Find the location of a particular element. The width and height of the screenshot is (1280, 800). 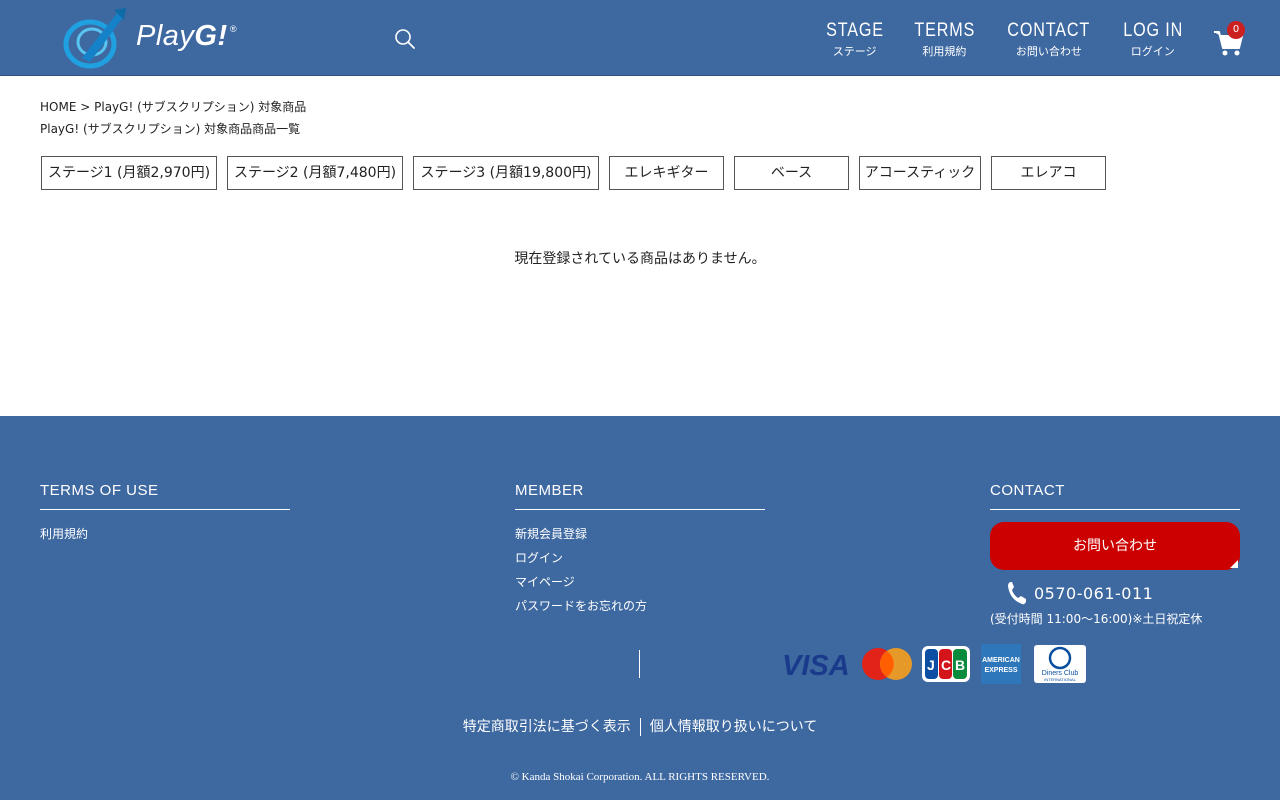

phone-row: 0570-061-011 is located at coordinates (1115, 593).